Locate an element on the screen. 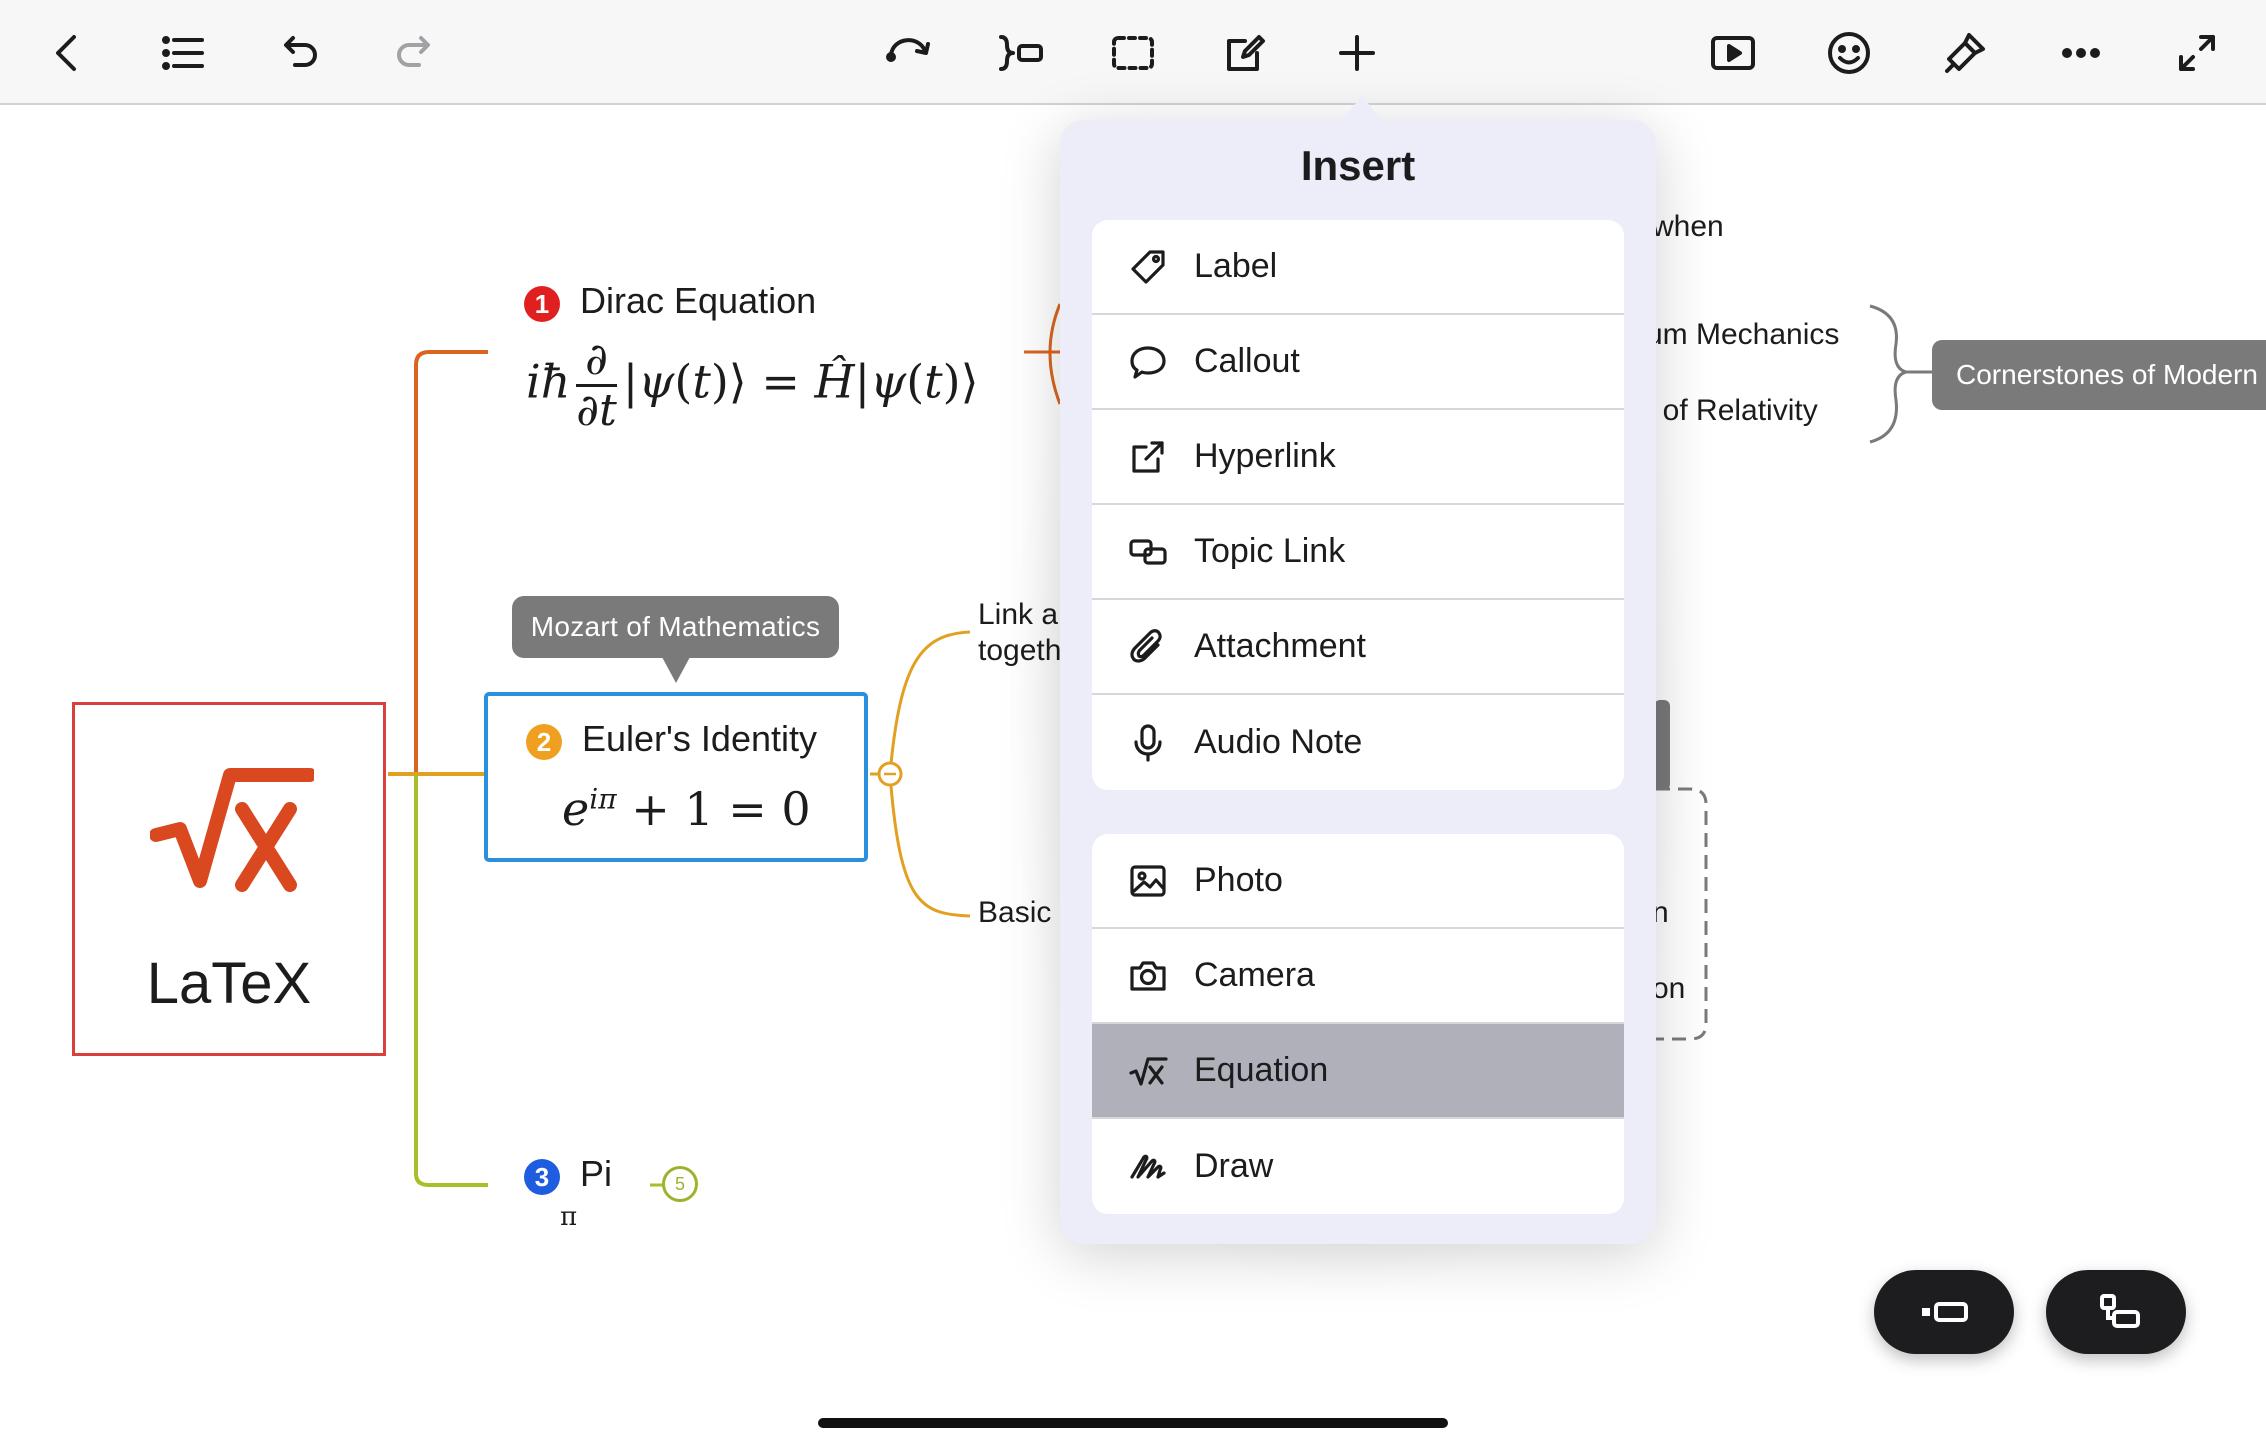 This screenshot has width=2266, height=1444. external-link-icon is located at coordinates (1148, 457).